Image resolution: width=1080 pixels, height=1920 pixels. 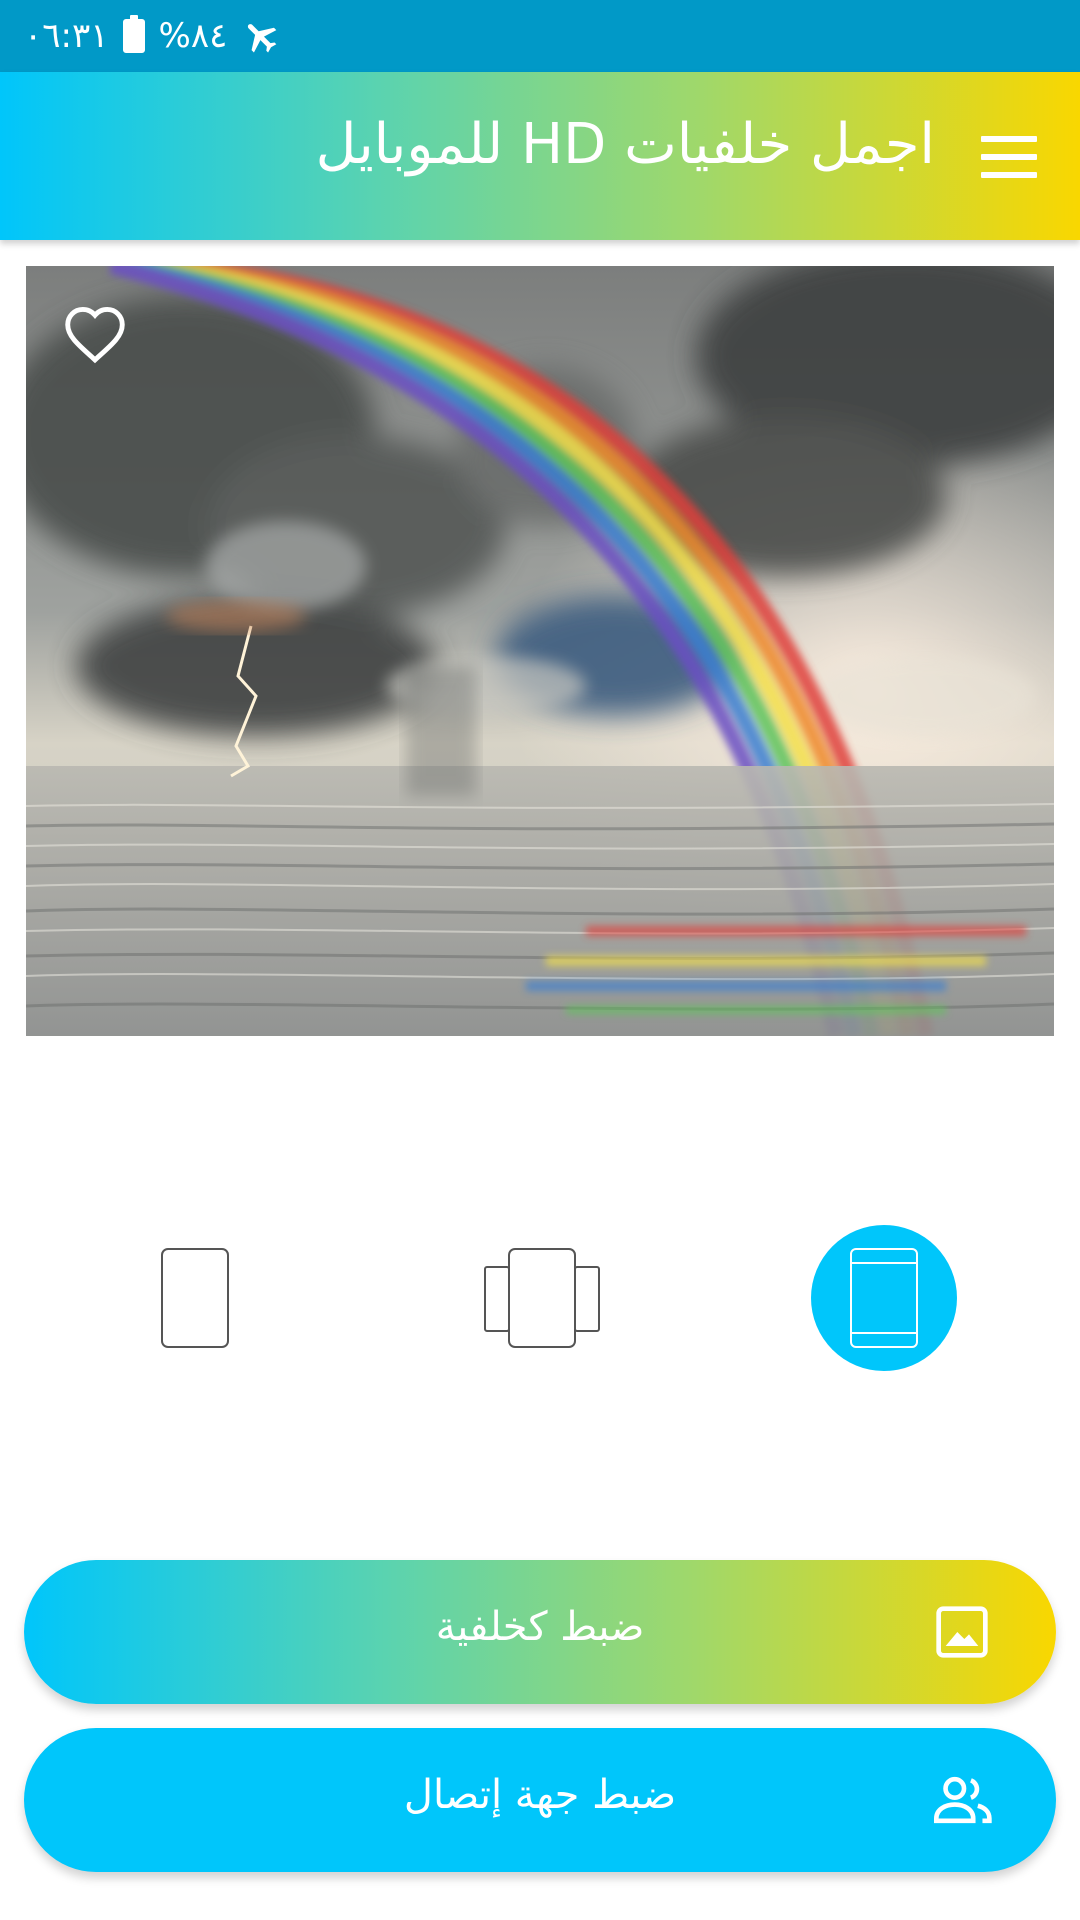 I want to click on contacts-icon, so click(x=963, y=1800).